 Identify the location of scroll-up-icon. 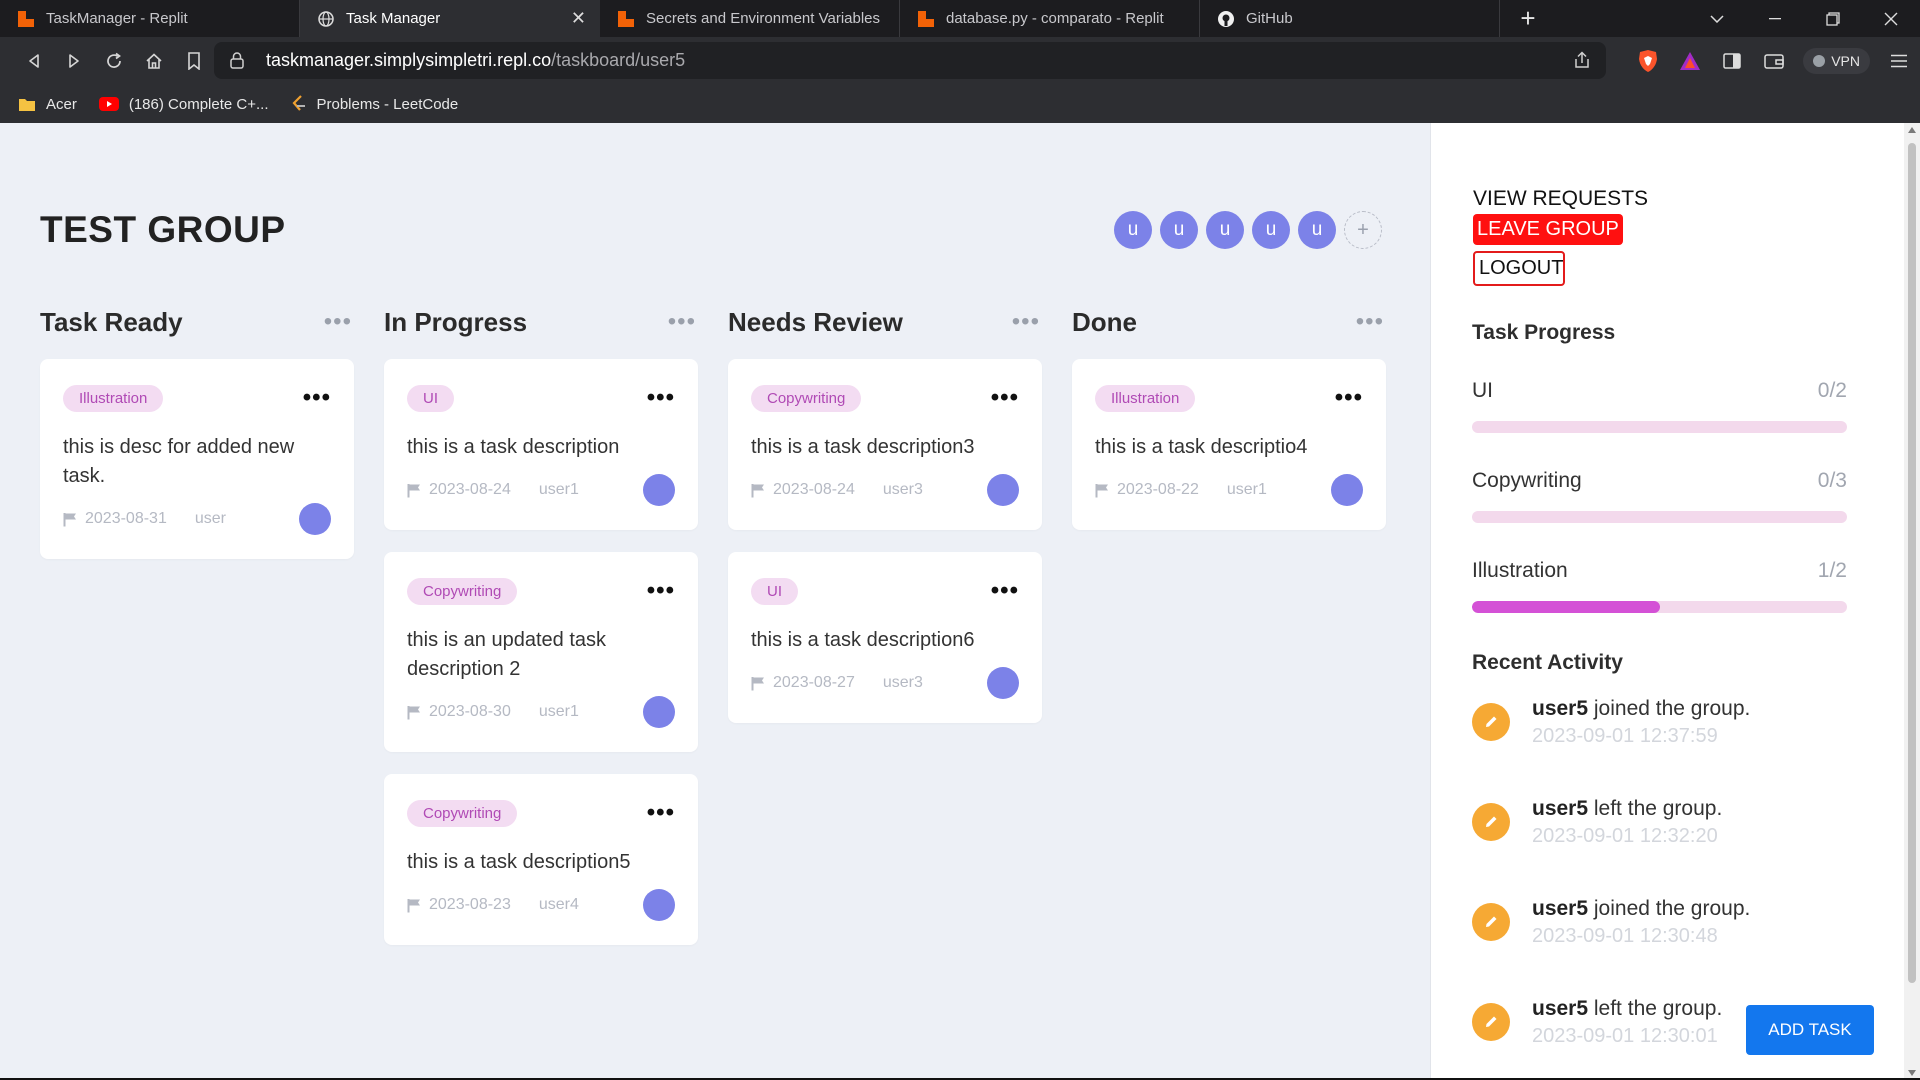
(1912, 130).